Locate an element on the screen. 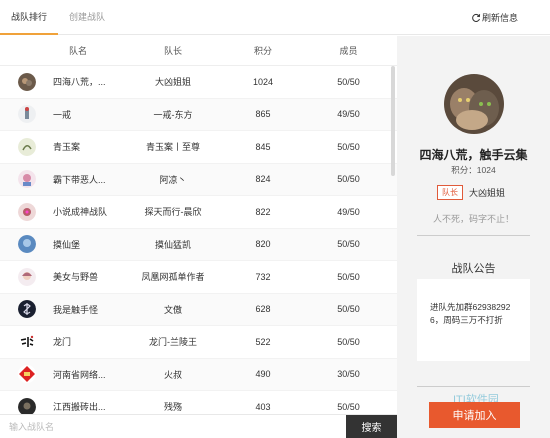  notice-text: 进队先加群629382926，周码三万不打折 is located at coordinates (470, 313).